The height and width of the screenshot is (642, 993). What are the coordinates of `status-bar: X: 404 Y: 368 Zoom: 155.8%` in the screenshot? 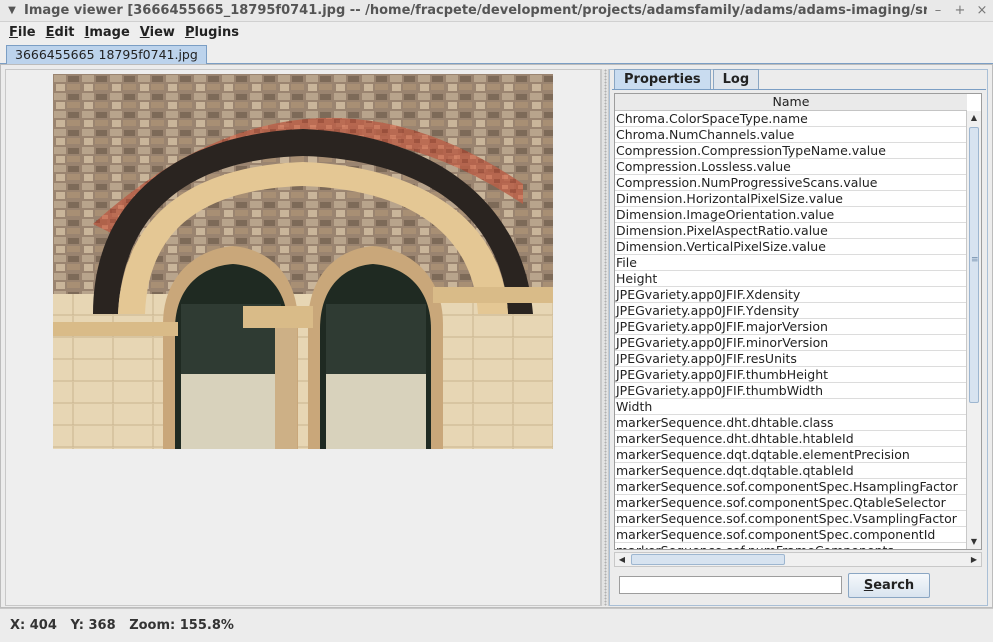 It's located at (496, 625).